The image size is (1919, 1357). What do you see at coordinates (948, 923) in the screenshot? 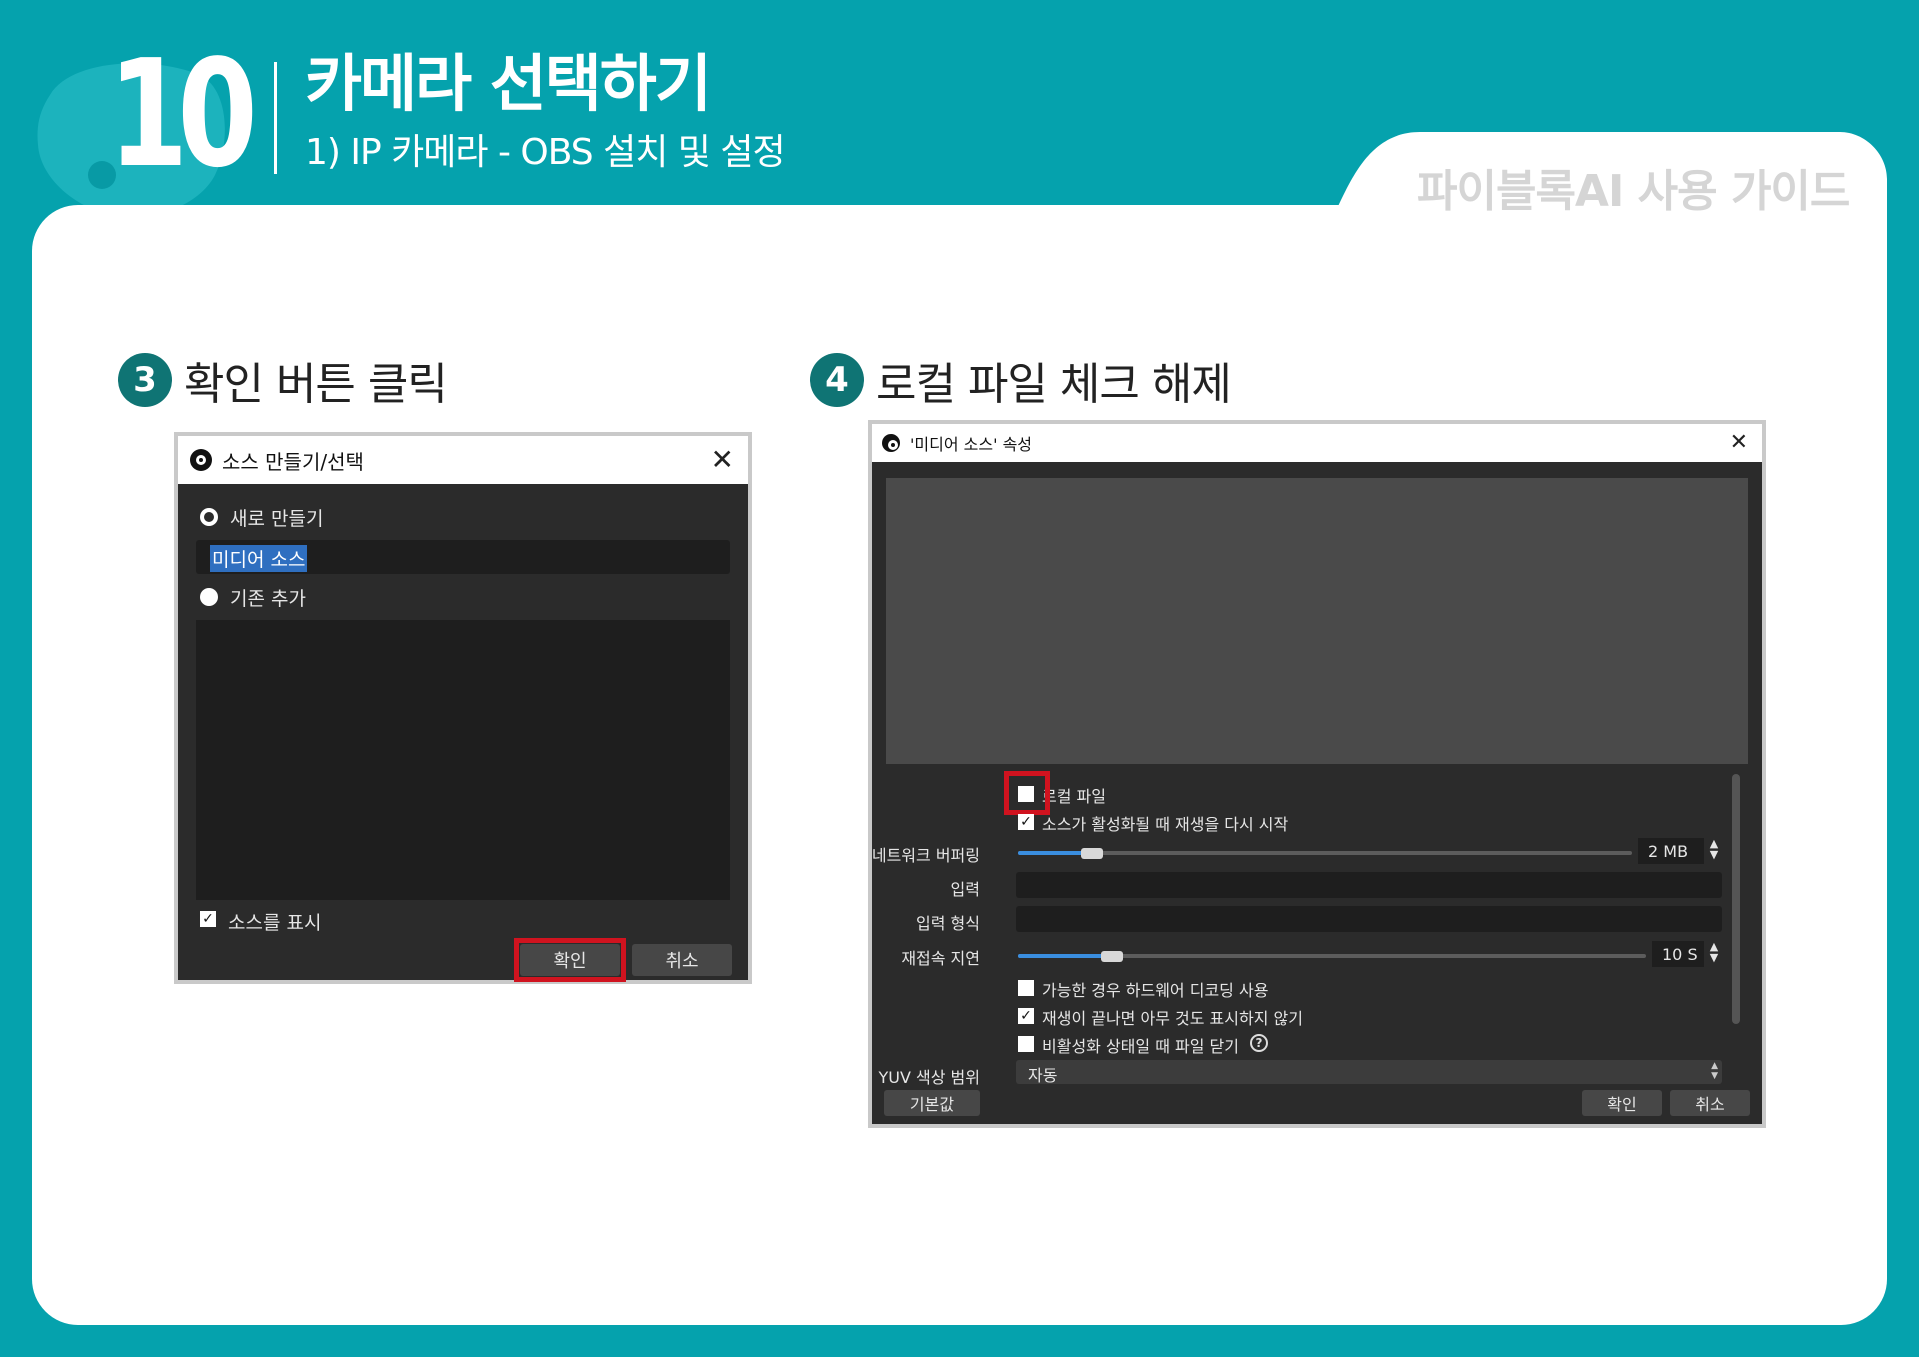
I see `input-format-label: 입력 형식` at bounding box center [948, 923].